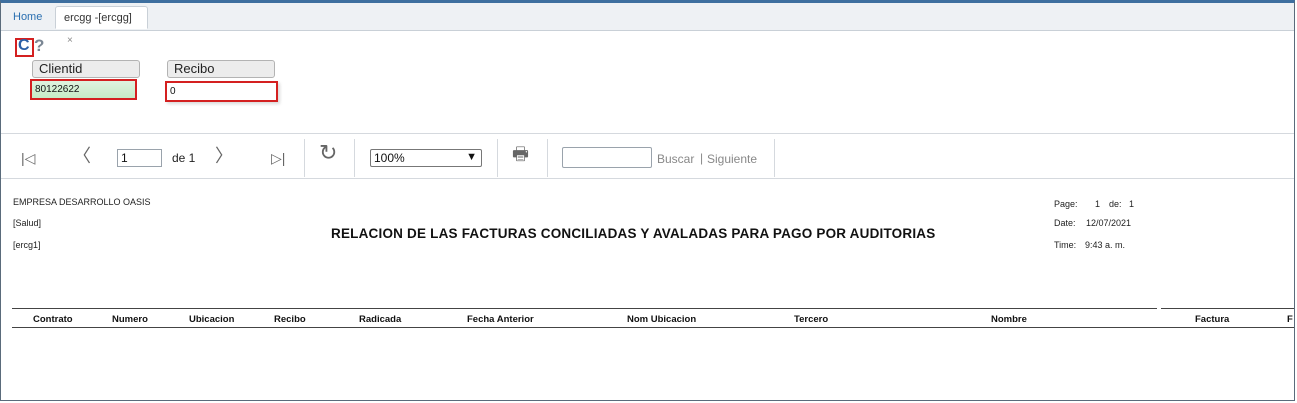 The height and width of the screenshot is (403, 1297). What do you see at coordinates (53, 319) in the screenshot?
I see `column-header-contrato: Contrato` at bounding box center [53, 319].